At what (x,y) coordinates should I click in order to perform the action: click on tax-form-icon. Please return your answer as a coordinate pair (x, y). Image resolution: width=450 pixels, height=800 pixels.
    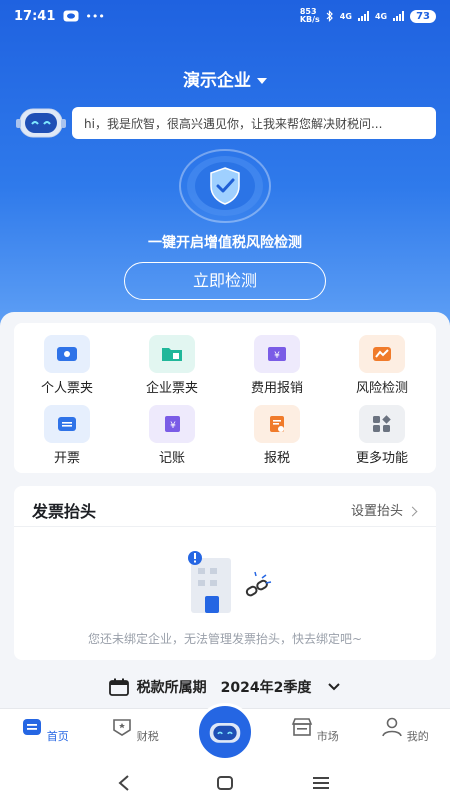
    Looking at the image, I should click on (277, 424).